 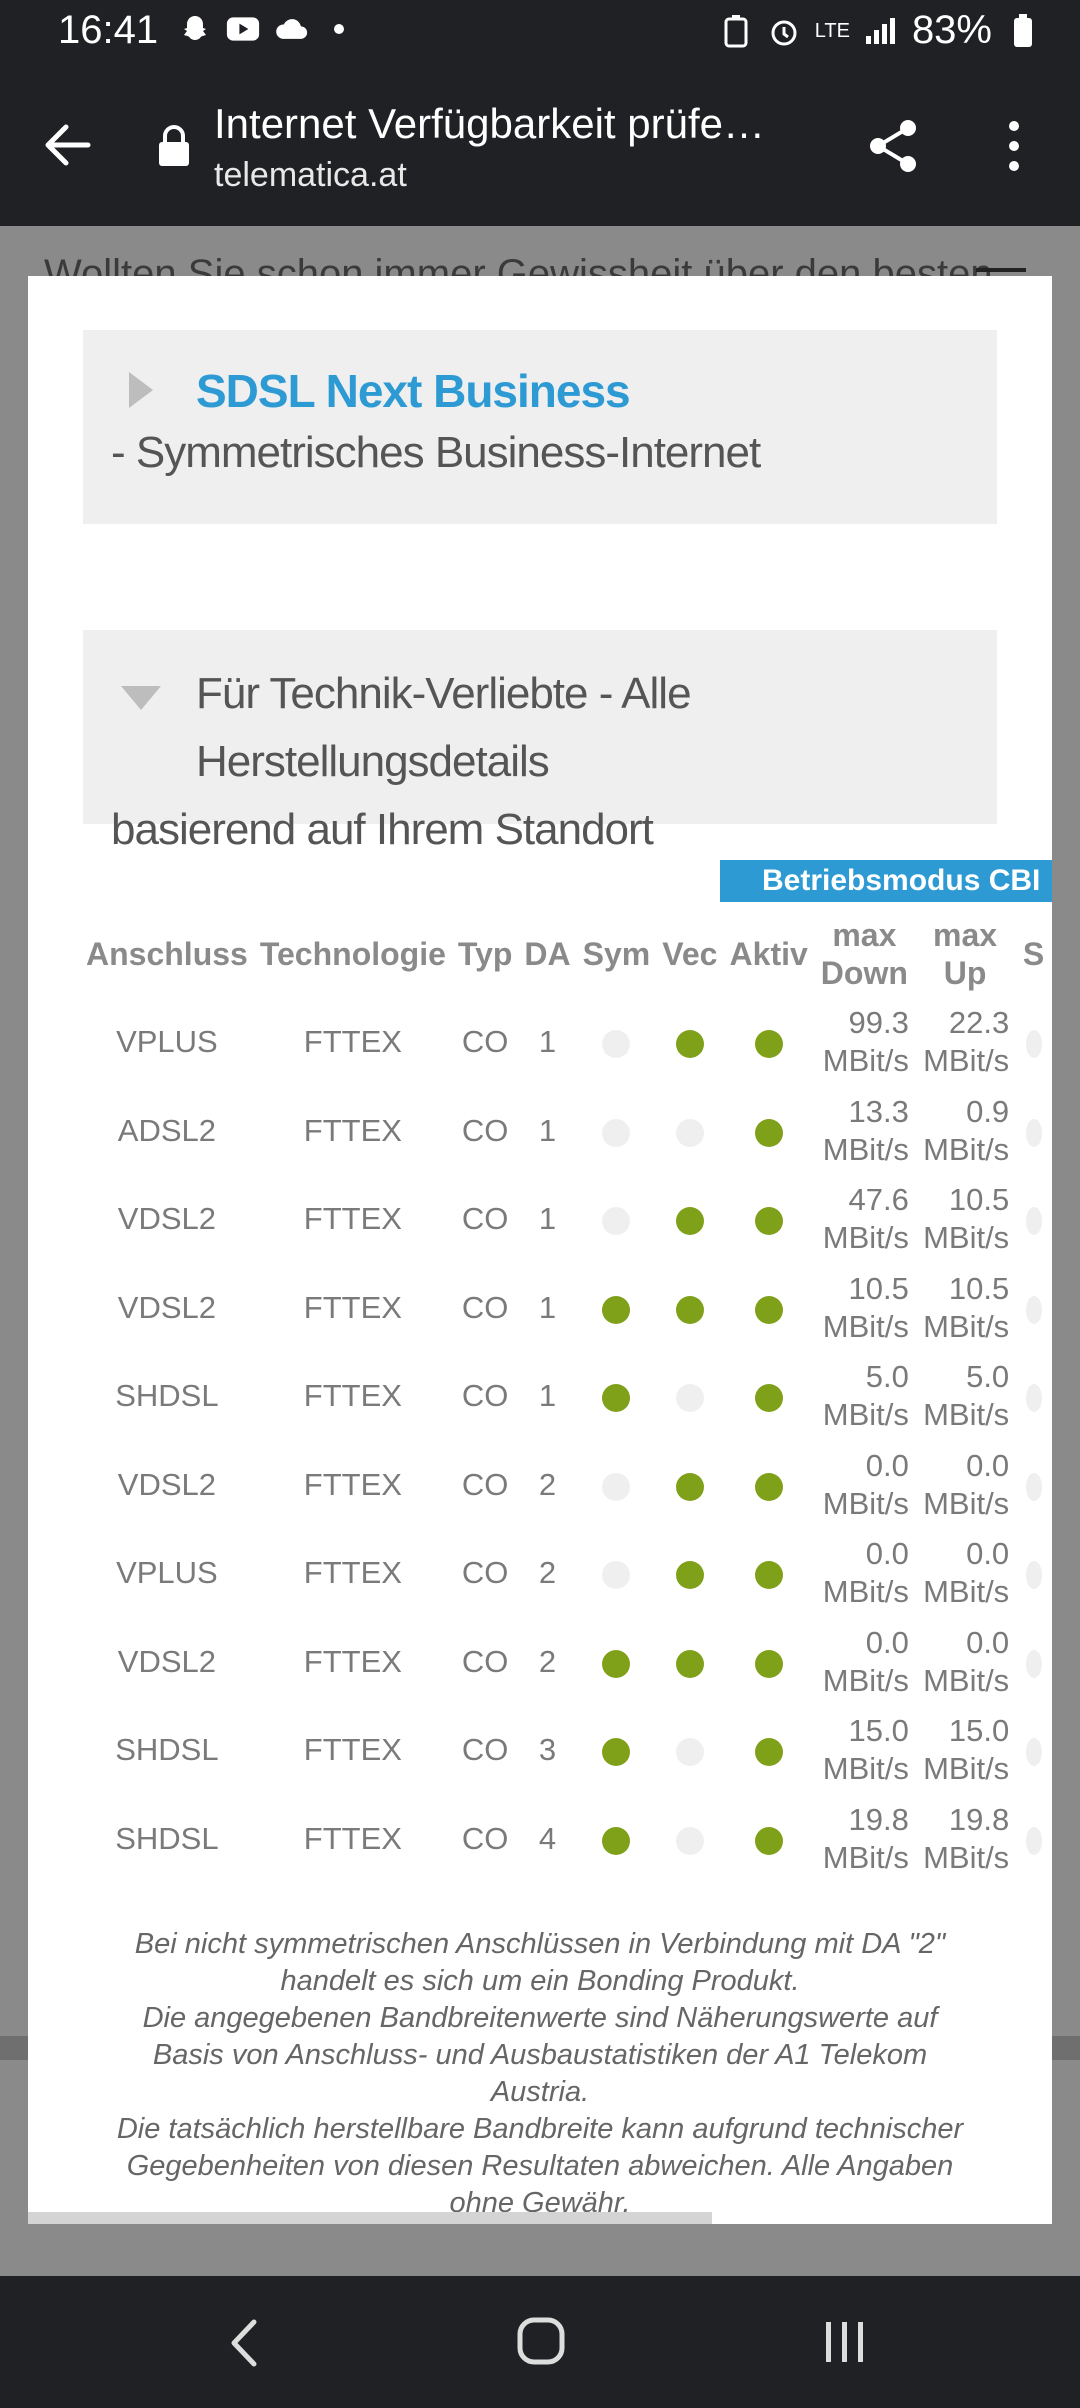 I want to click on share-icon, so click(x=894, y=146).